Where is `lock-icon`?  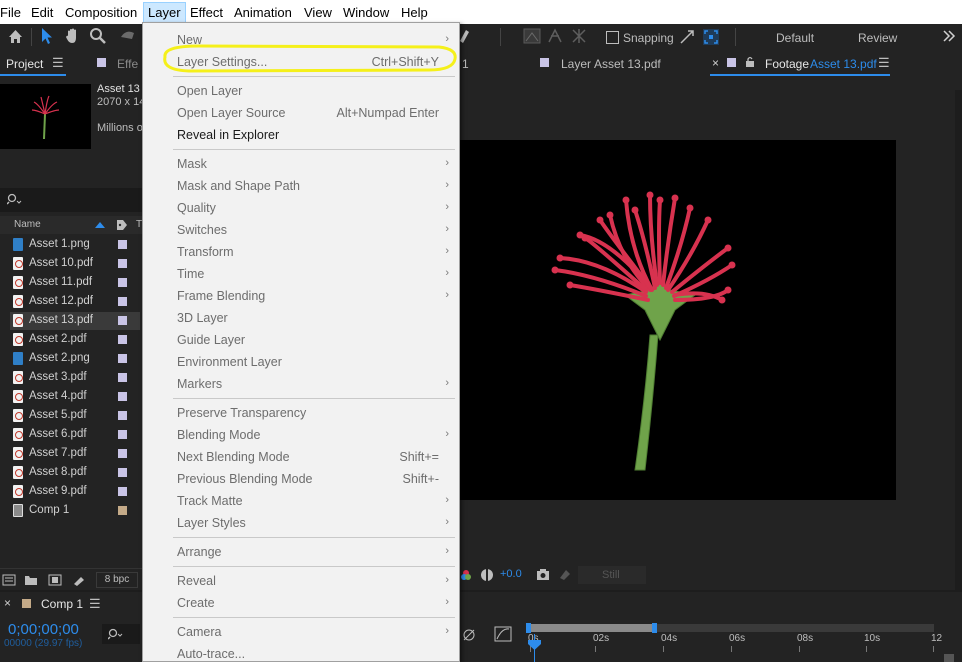
lock-icon is located at coordinates (750, 62).